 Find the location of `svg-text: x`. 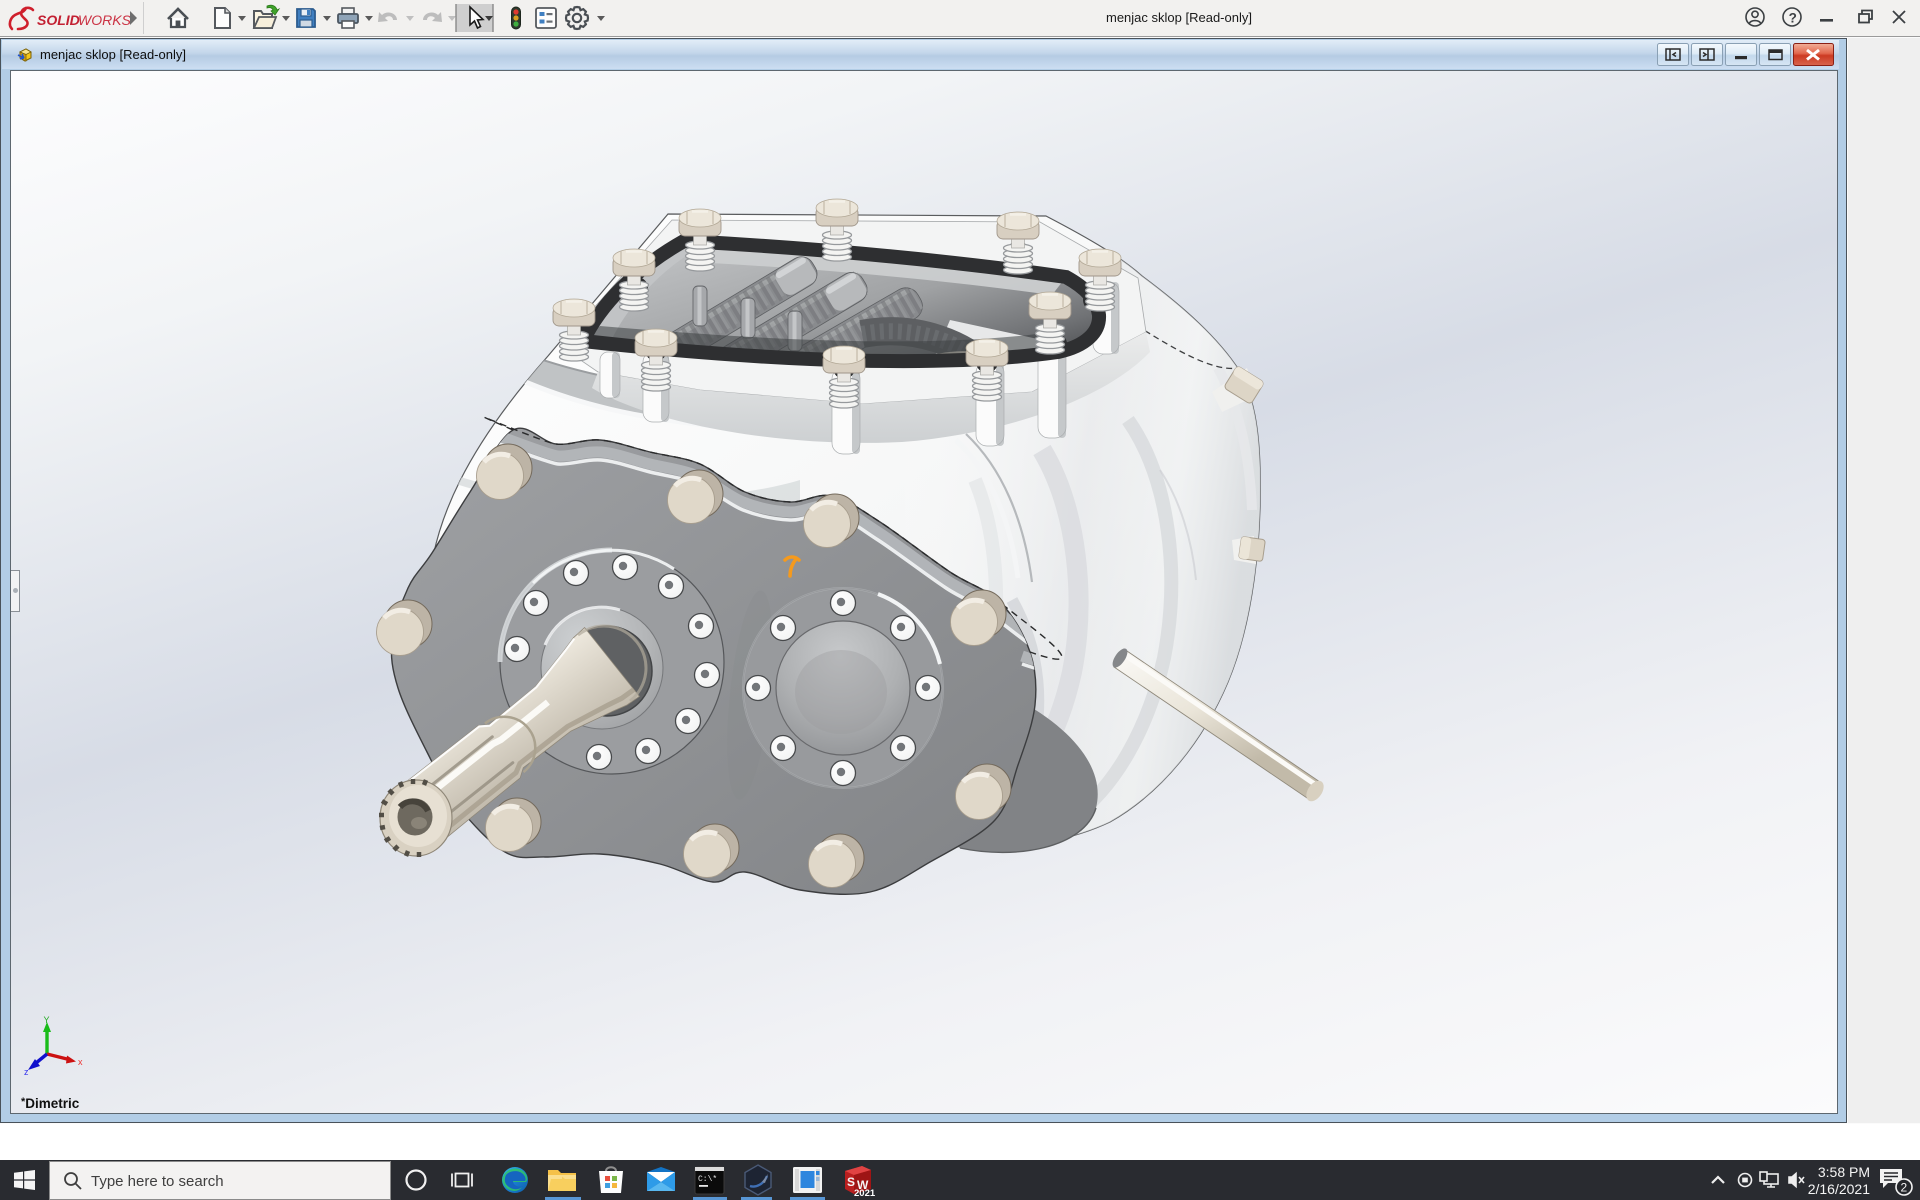

svg-text: x is located at coordinates (80, 1062).